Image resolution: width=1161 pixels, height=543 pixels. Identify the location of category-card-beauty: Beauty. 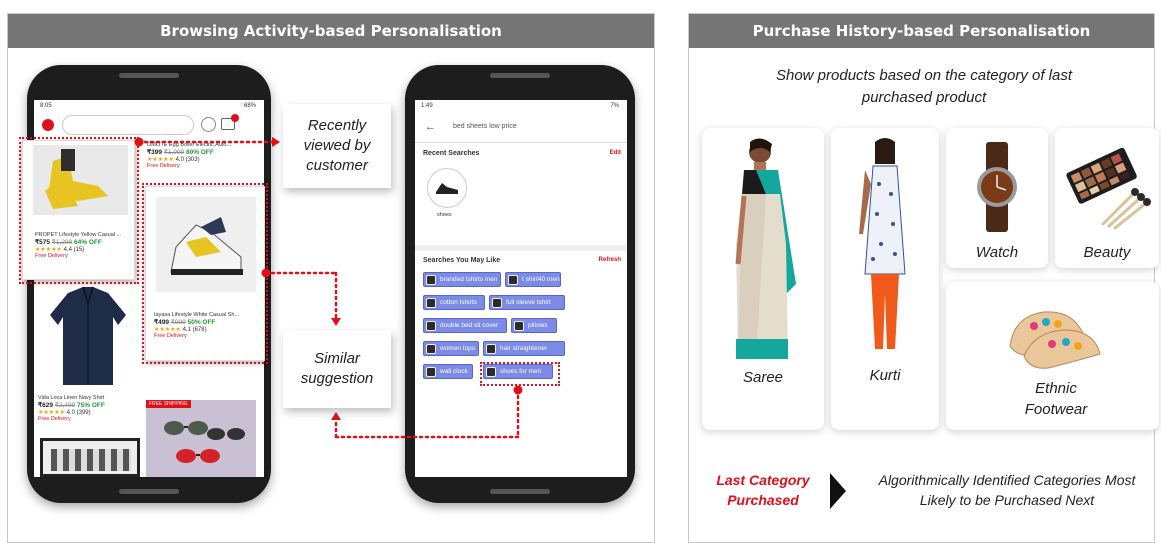
(1107, 198).